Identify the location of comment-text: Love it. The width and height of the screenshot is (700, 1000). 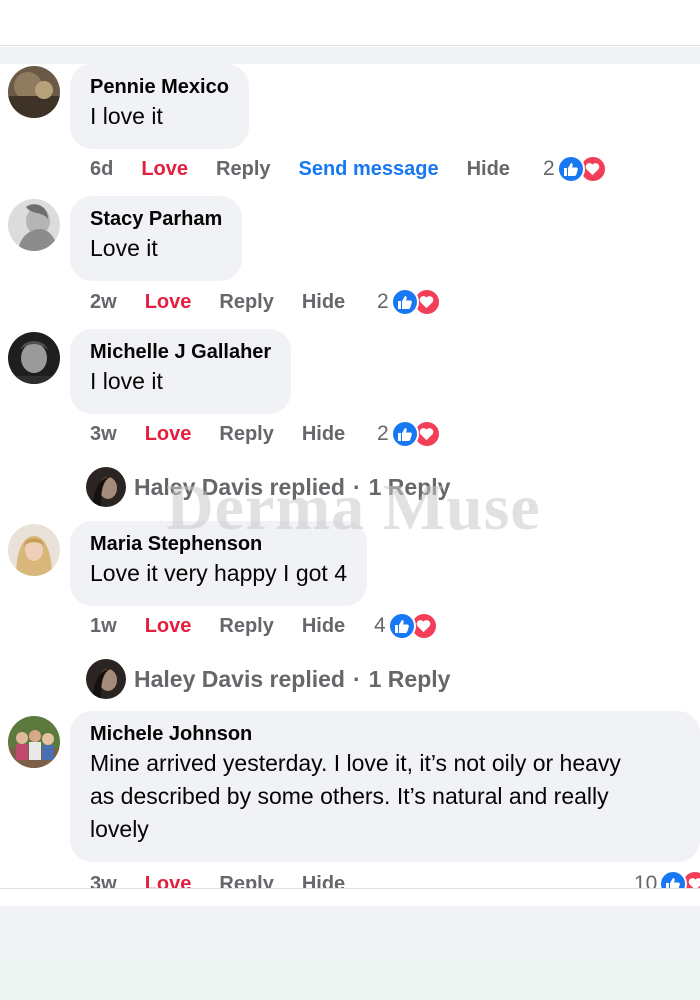
(124, 248).